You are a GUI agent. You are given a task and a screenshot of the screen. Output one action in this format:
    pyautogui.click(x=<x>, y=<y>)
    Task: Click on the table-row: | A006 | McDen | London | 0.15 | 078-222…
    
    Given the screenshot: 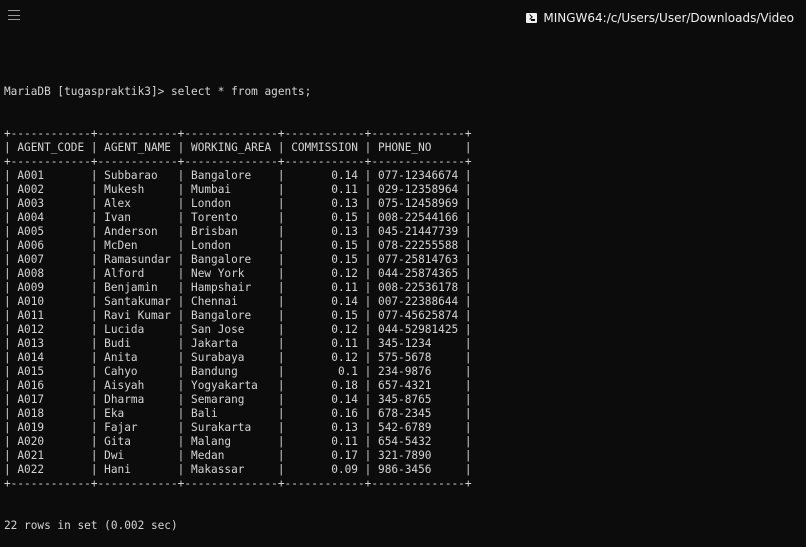 What is the action you would take?
    pyautogui.click(x=238, y=245)
    